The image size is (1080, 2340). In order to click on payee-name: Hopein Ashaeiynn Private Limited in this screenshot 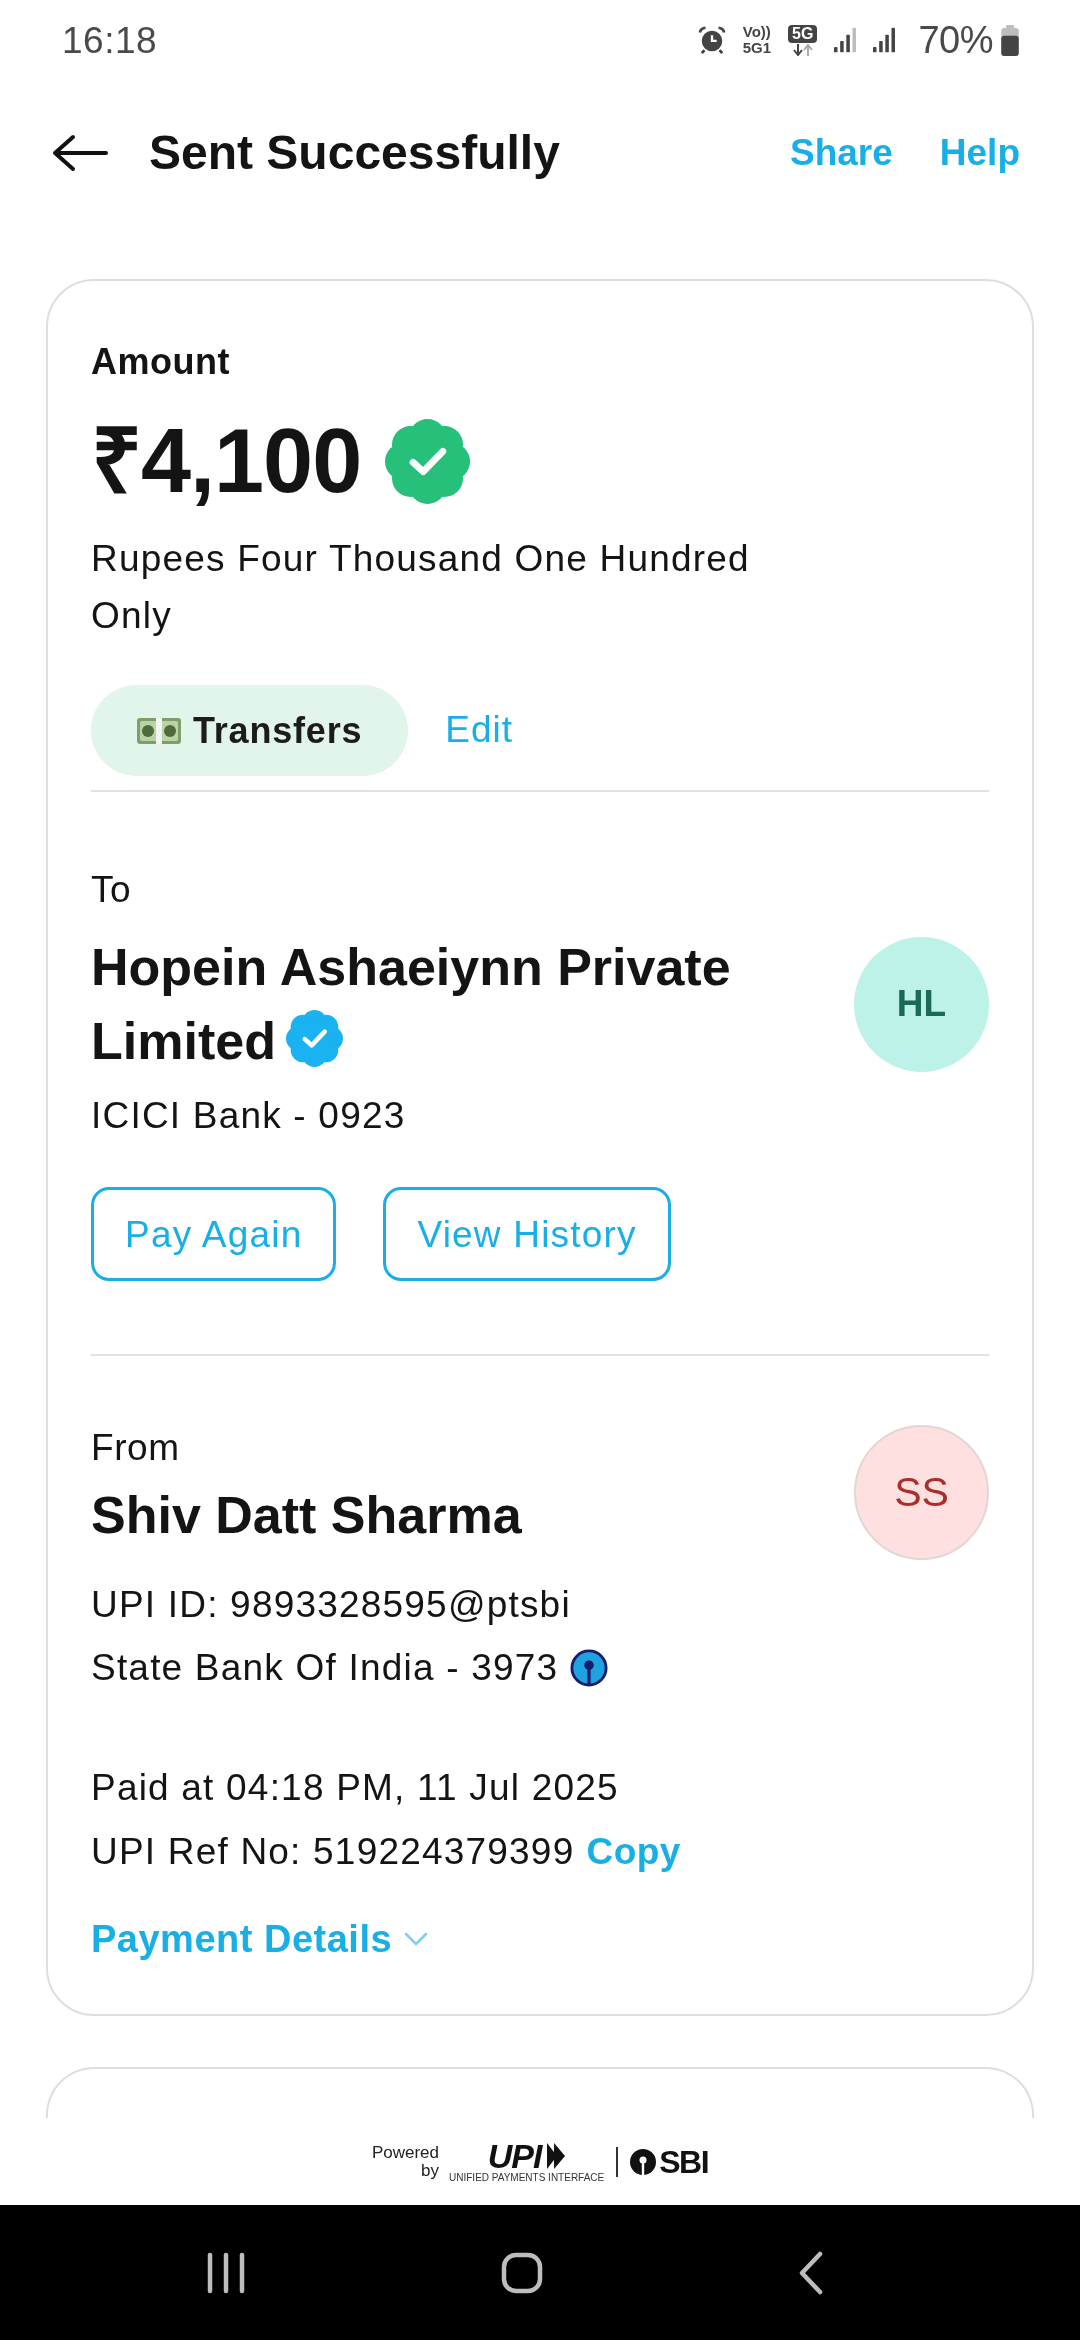, I will do `click(411, 1004)`.